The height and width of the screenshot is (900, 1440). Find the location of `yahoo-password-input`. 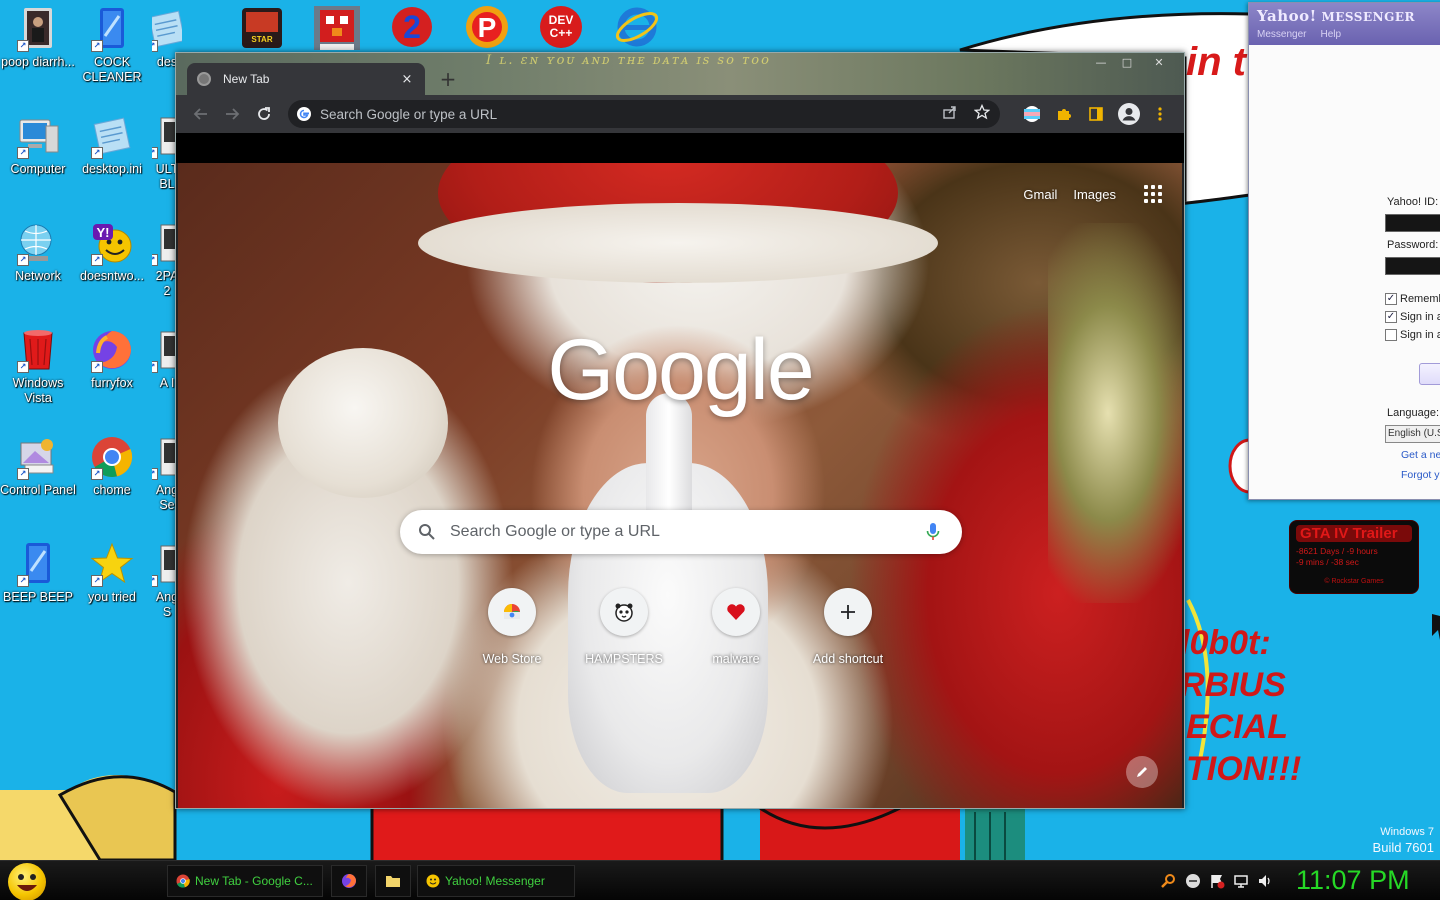

yahoo-password-input is located at coordinates (1412, 266).